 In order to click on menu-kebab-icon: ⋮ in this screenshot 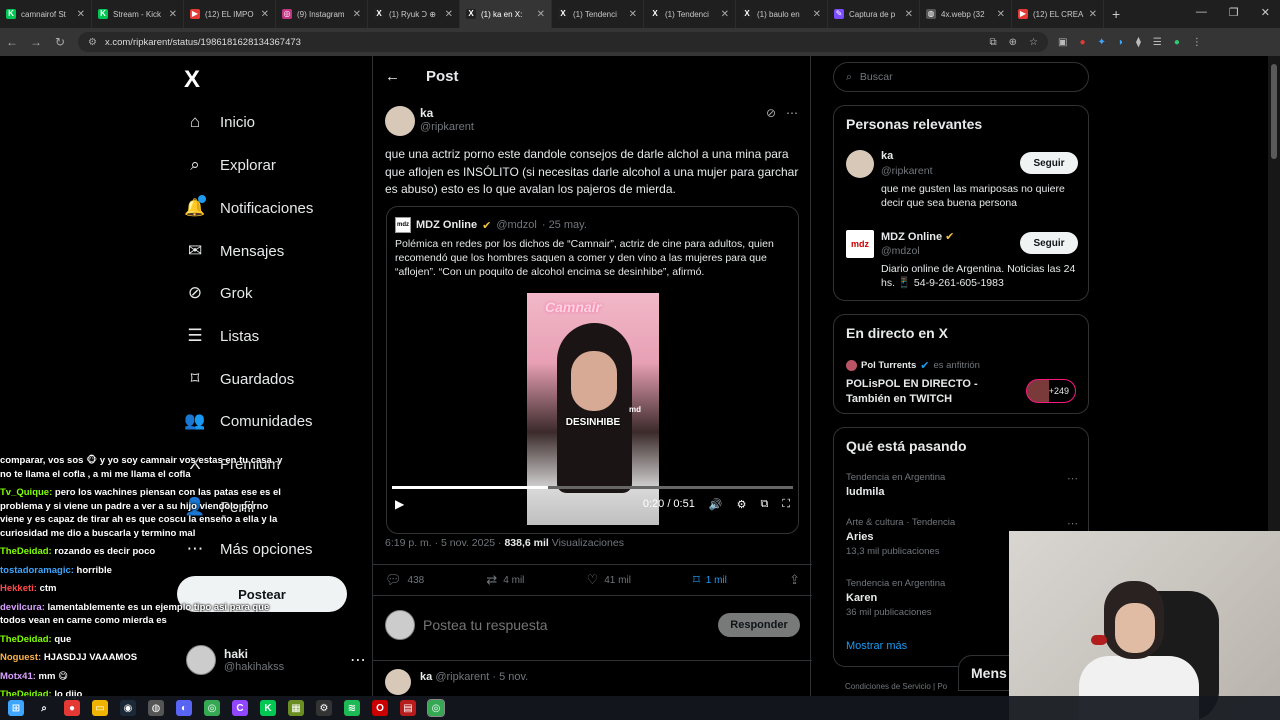, I will do `click(1197, 42)`.